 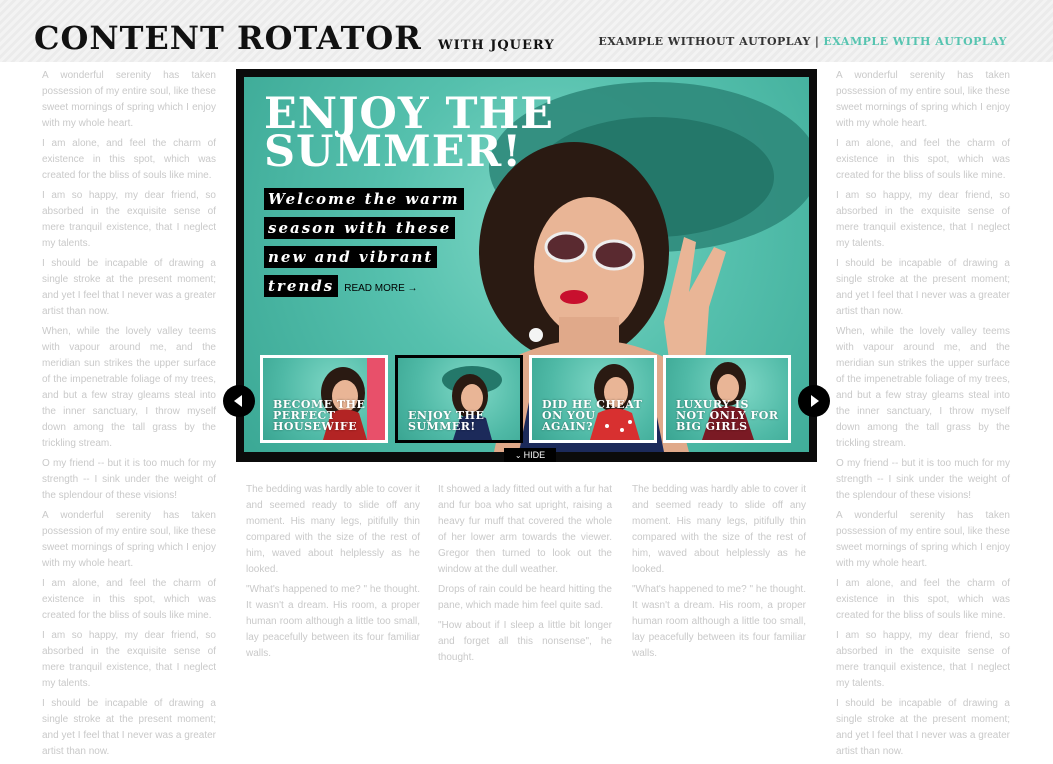 I want to click on desc-line-3: new and vibrant, so click(x=351, y=257).